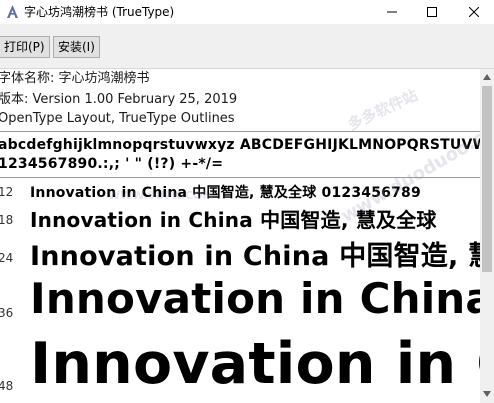 The image size is (494, 403). I want to click on maximize-button, so click(431, 12).